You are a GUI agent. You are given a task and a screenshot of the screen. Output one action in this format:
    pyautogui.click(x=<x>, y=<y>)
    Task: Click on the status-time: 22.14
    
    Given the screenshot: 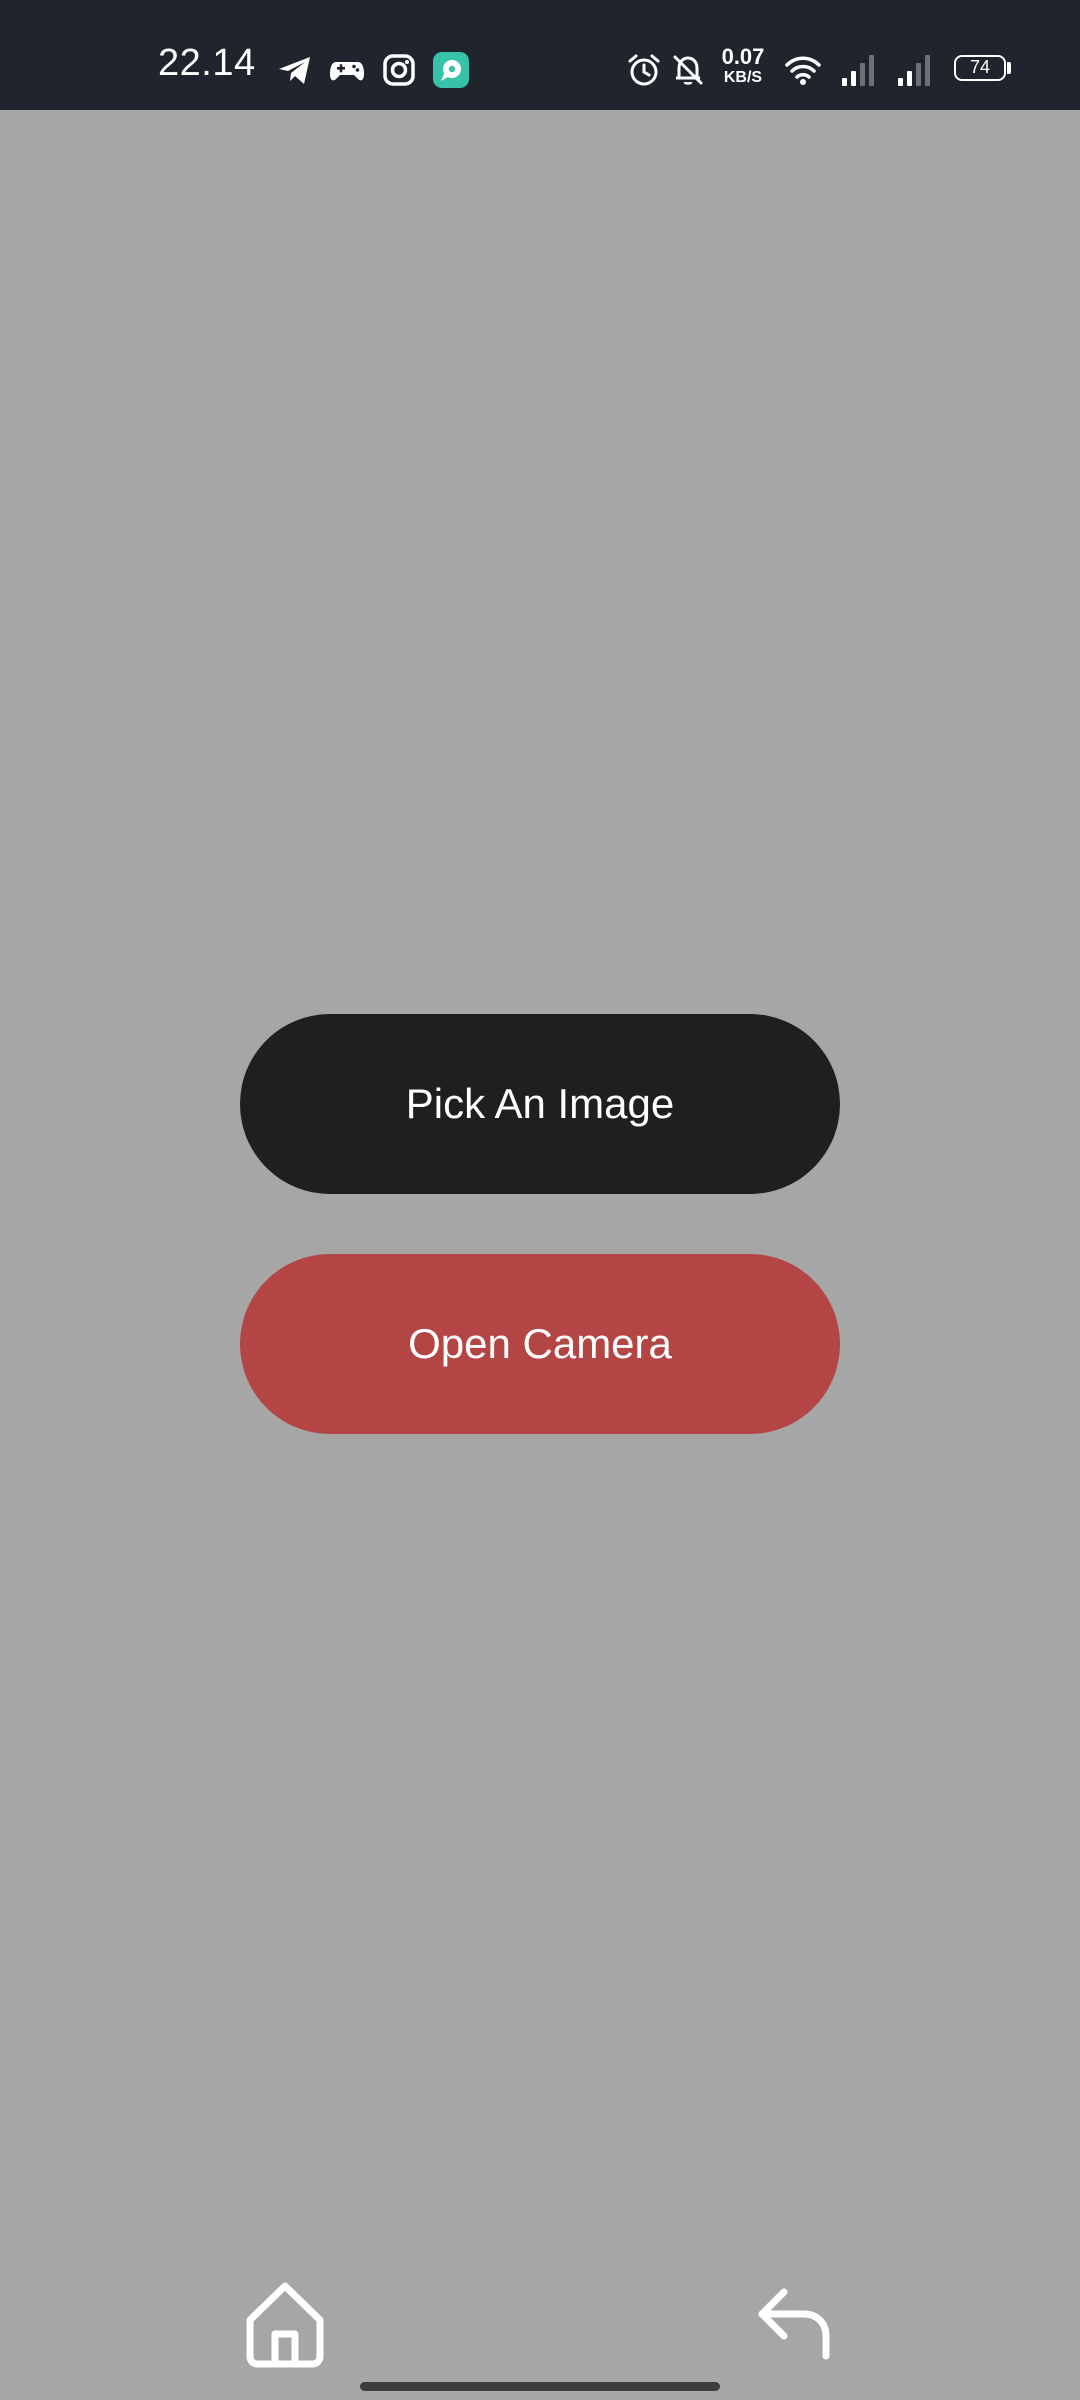 What is the action you would take?
    pyautogui.click(x=207, y=63)
    